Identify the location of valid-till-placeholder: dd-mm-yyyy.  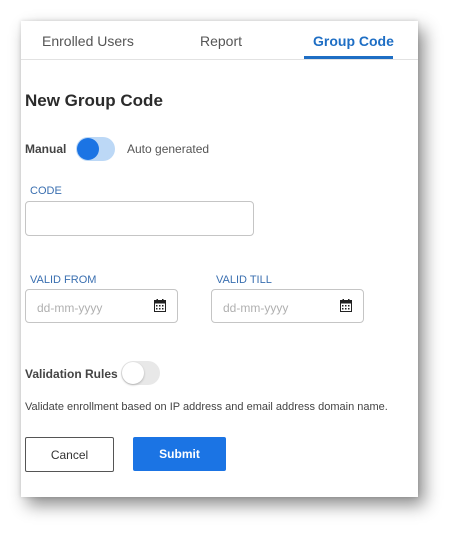
(256, 308).